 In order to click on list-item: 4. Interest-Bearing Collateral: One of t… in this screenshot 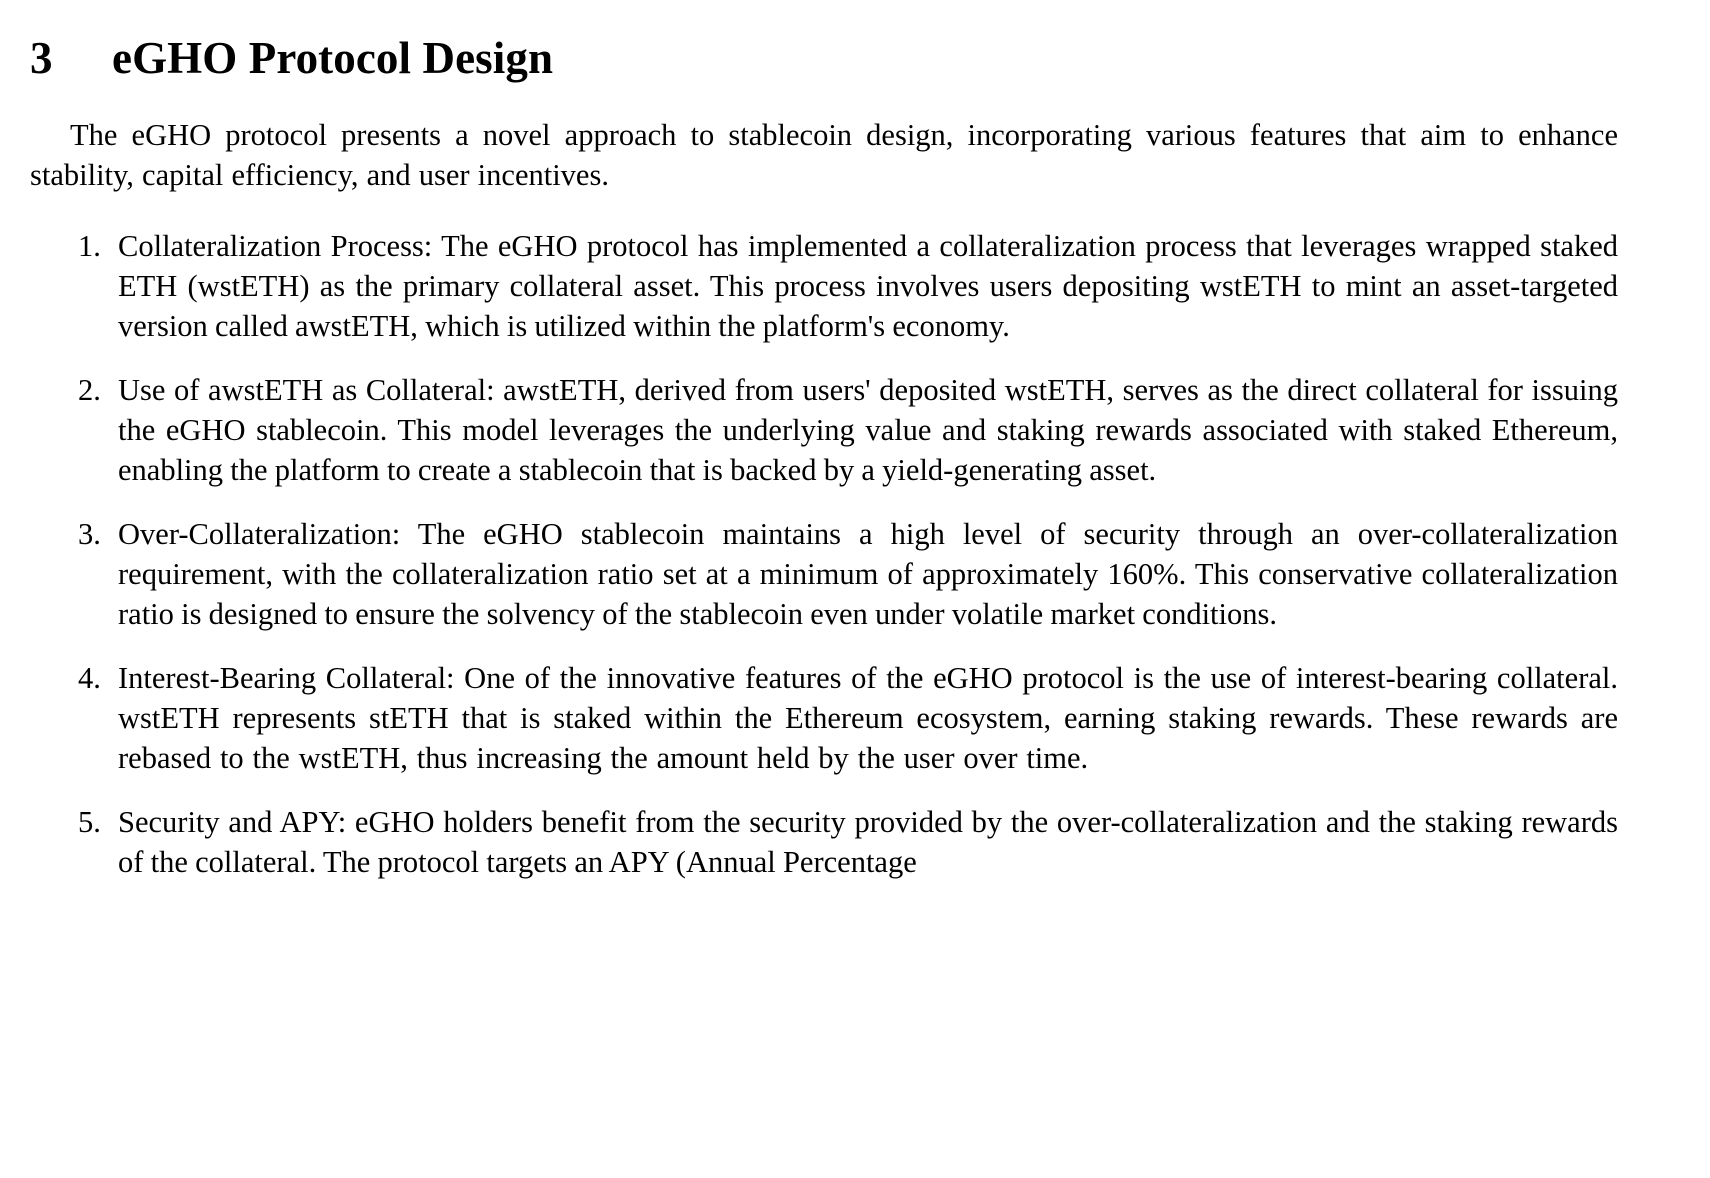, I will do `click(824, 718)`.